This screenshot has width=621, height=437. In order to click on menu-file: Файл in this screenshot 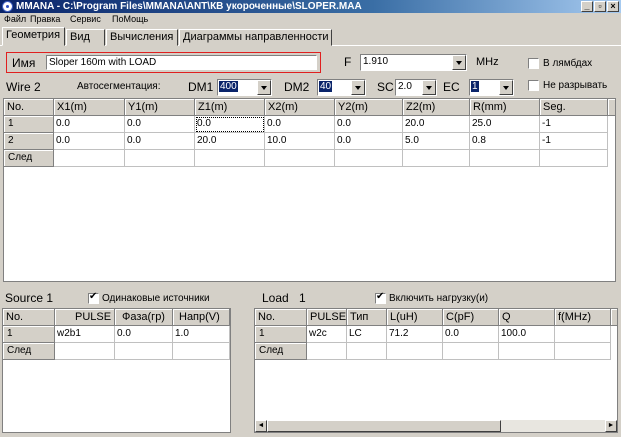, I will do `click(15, 19)`.